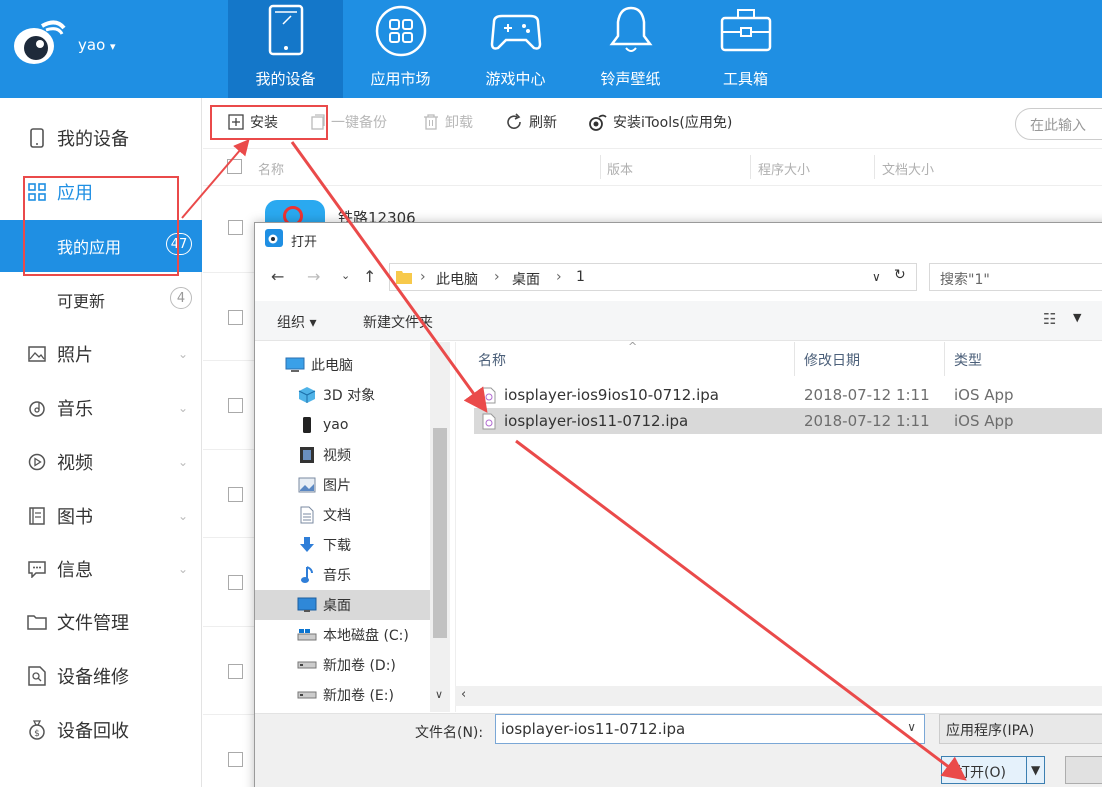 This screenshot has height=787, width=1102. Describe the element at coordinates (968, 360) in the screenshot. I see `column-header-type: 类型` at that location.